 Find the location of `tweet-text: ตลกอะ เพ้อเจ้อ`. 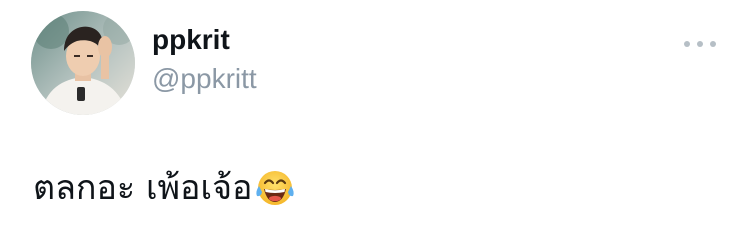

tweet-text: ตลกอะ เพ้อเจ้อ is located at coordinates (164, 188).